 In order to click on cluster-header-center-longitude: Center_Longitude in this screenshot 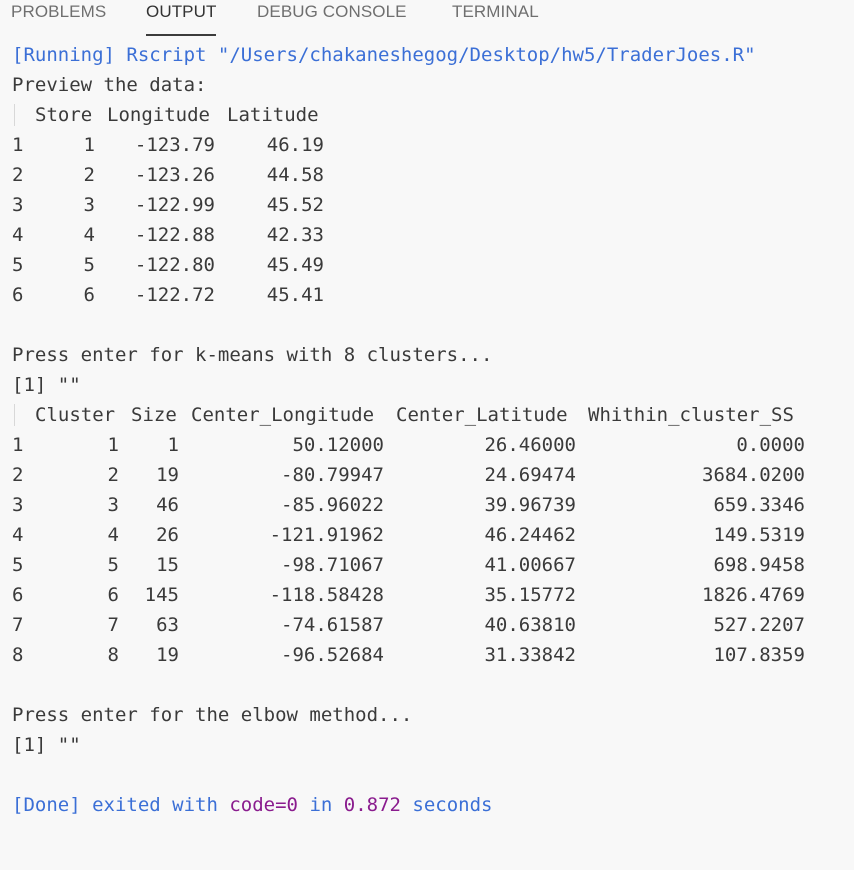, I will do `click(283, 415)`.